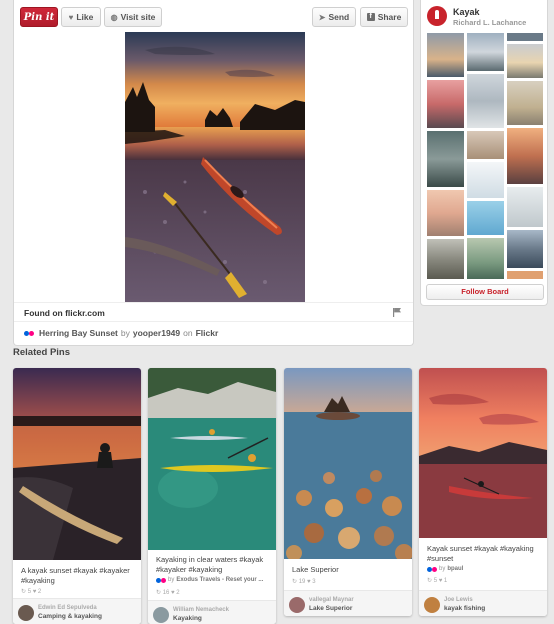  I want to click on related-pin-footer: Edwin Ed Sepulveda Camping & kayaking, so click(77, 611).